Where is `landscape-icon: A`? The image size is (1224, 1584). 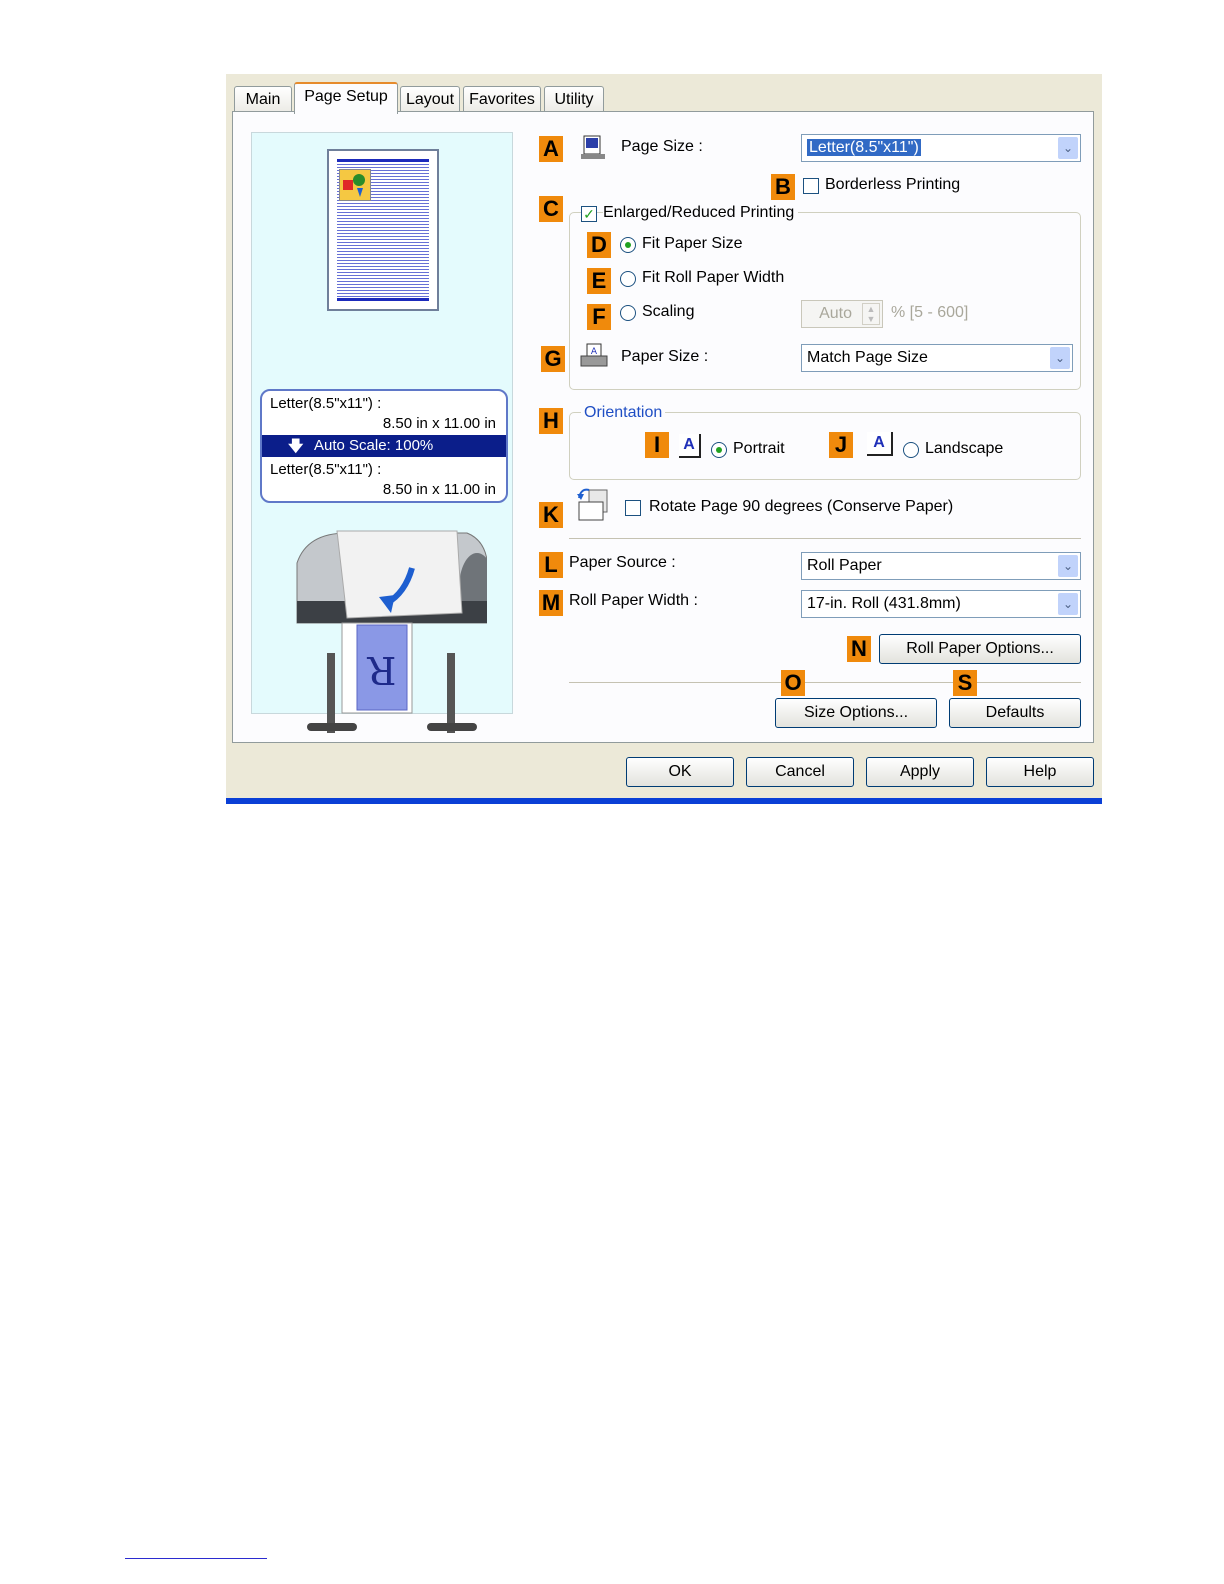 landscape-icon: A is located at coordinates (880, 444).